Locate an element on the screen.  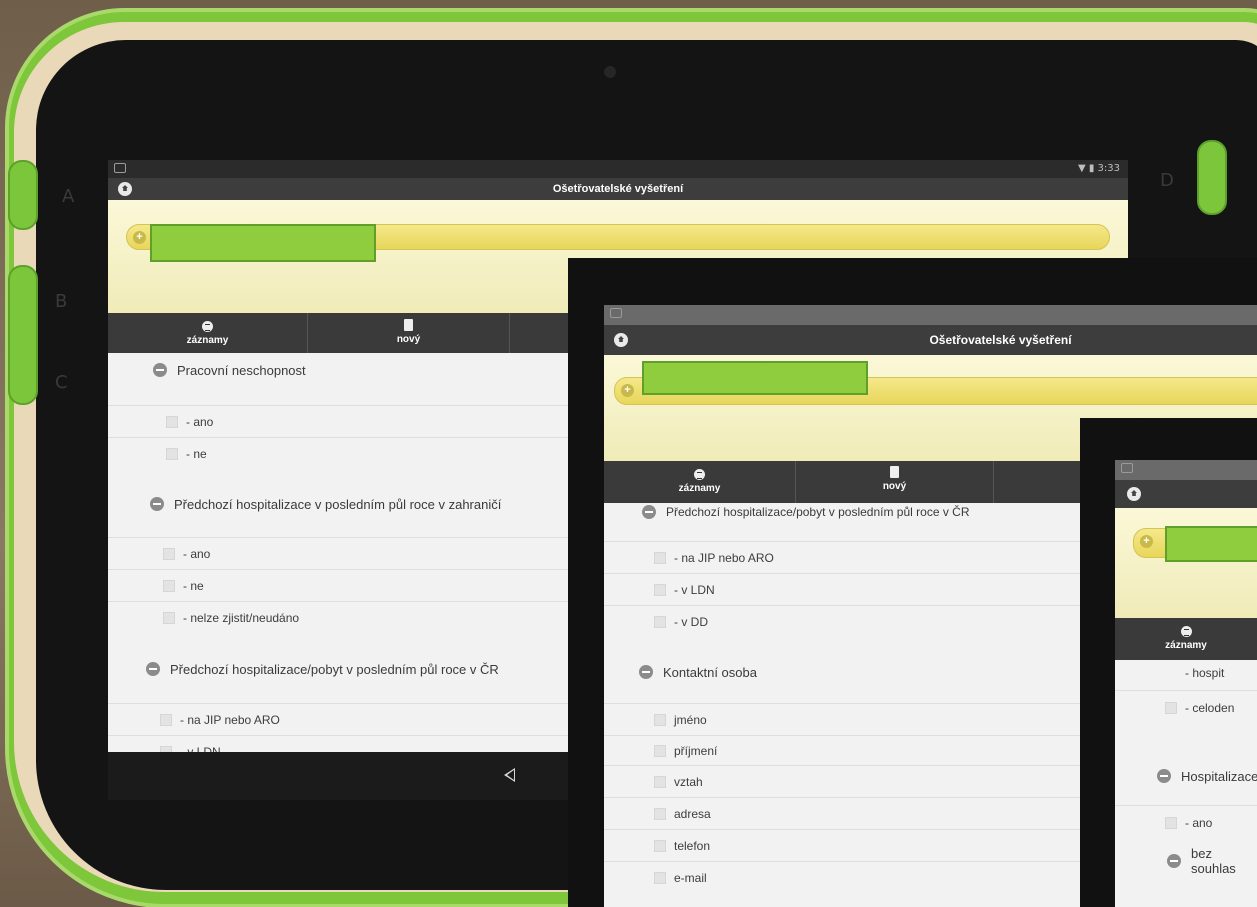
main-toolbar: záznamy is located at coordinates (1186, 639).